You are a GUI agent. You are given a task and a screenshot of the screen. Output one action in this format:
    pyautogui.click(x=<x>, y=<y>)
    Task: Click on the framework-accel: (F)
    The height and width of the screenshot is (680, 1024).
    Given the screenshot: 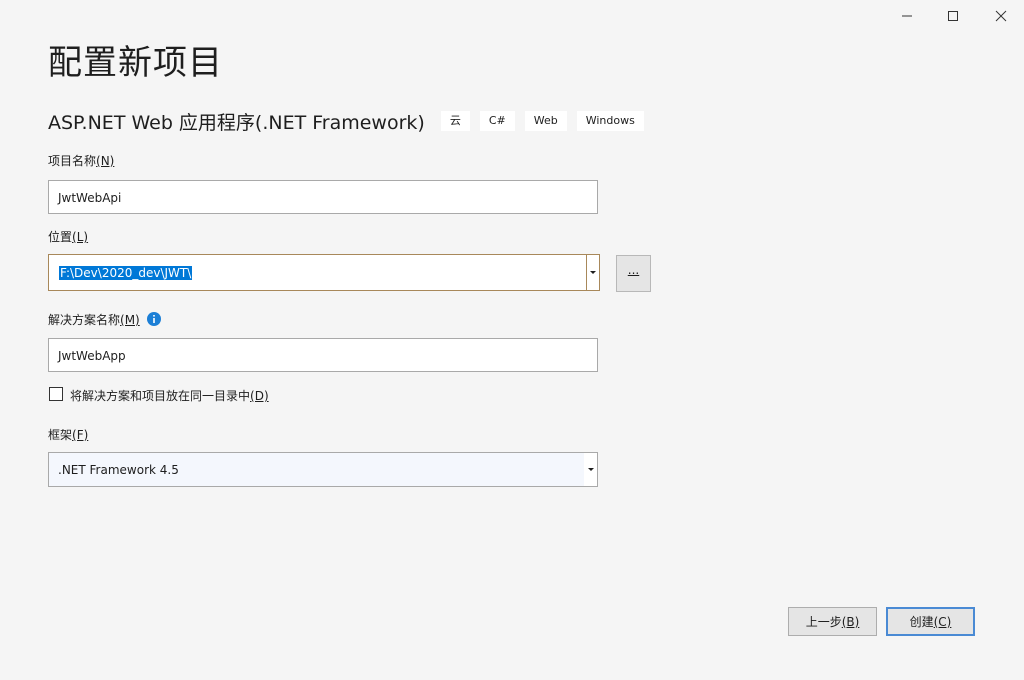 What is the action you would take?
    pyautogui.click(x=80, y=435)
    